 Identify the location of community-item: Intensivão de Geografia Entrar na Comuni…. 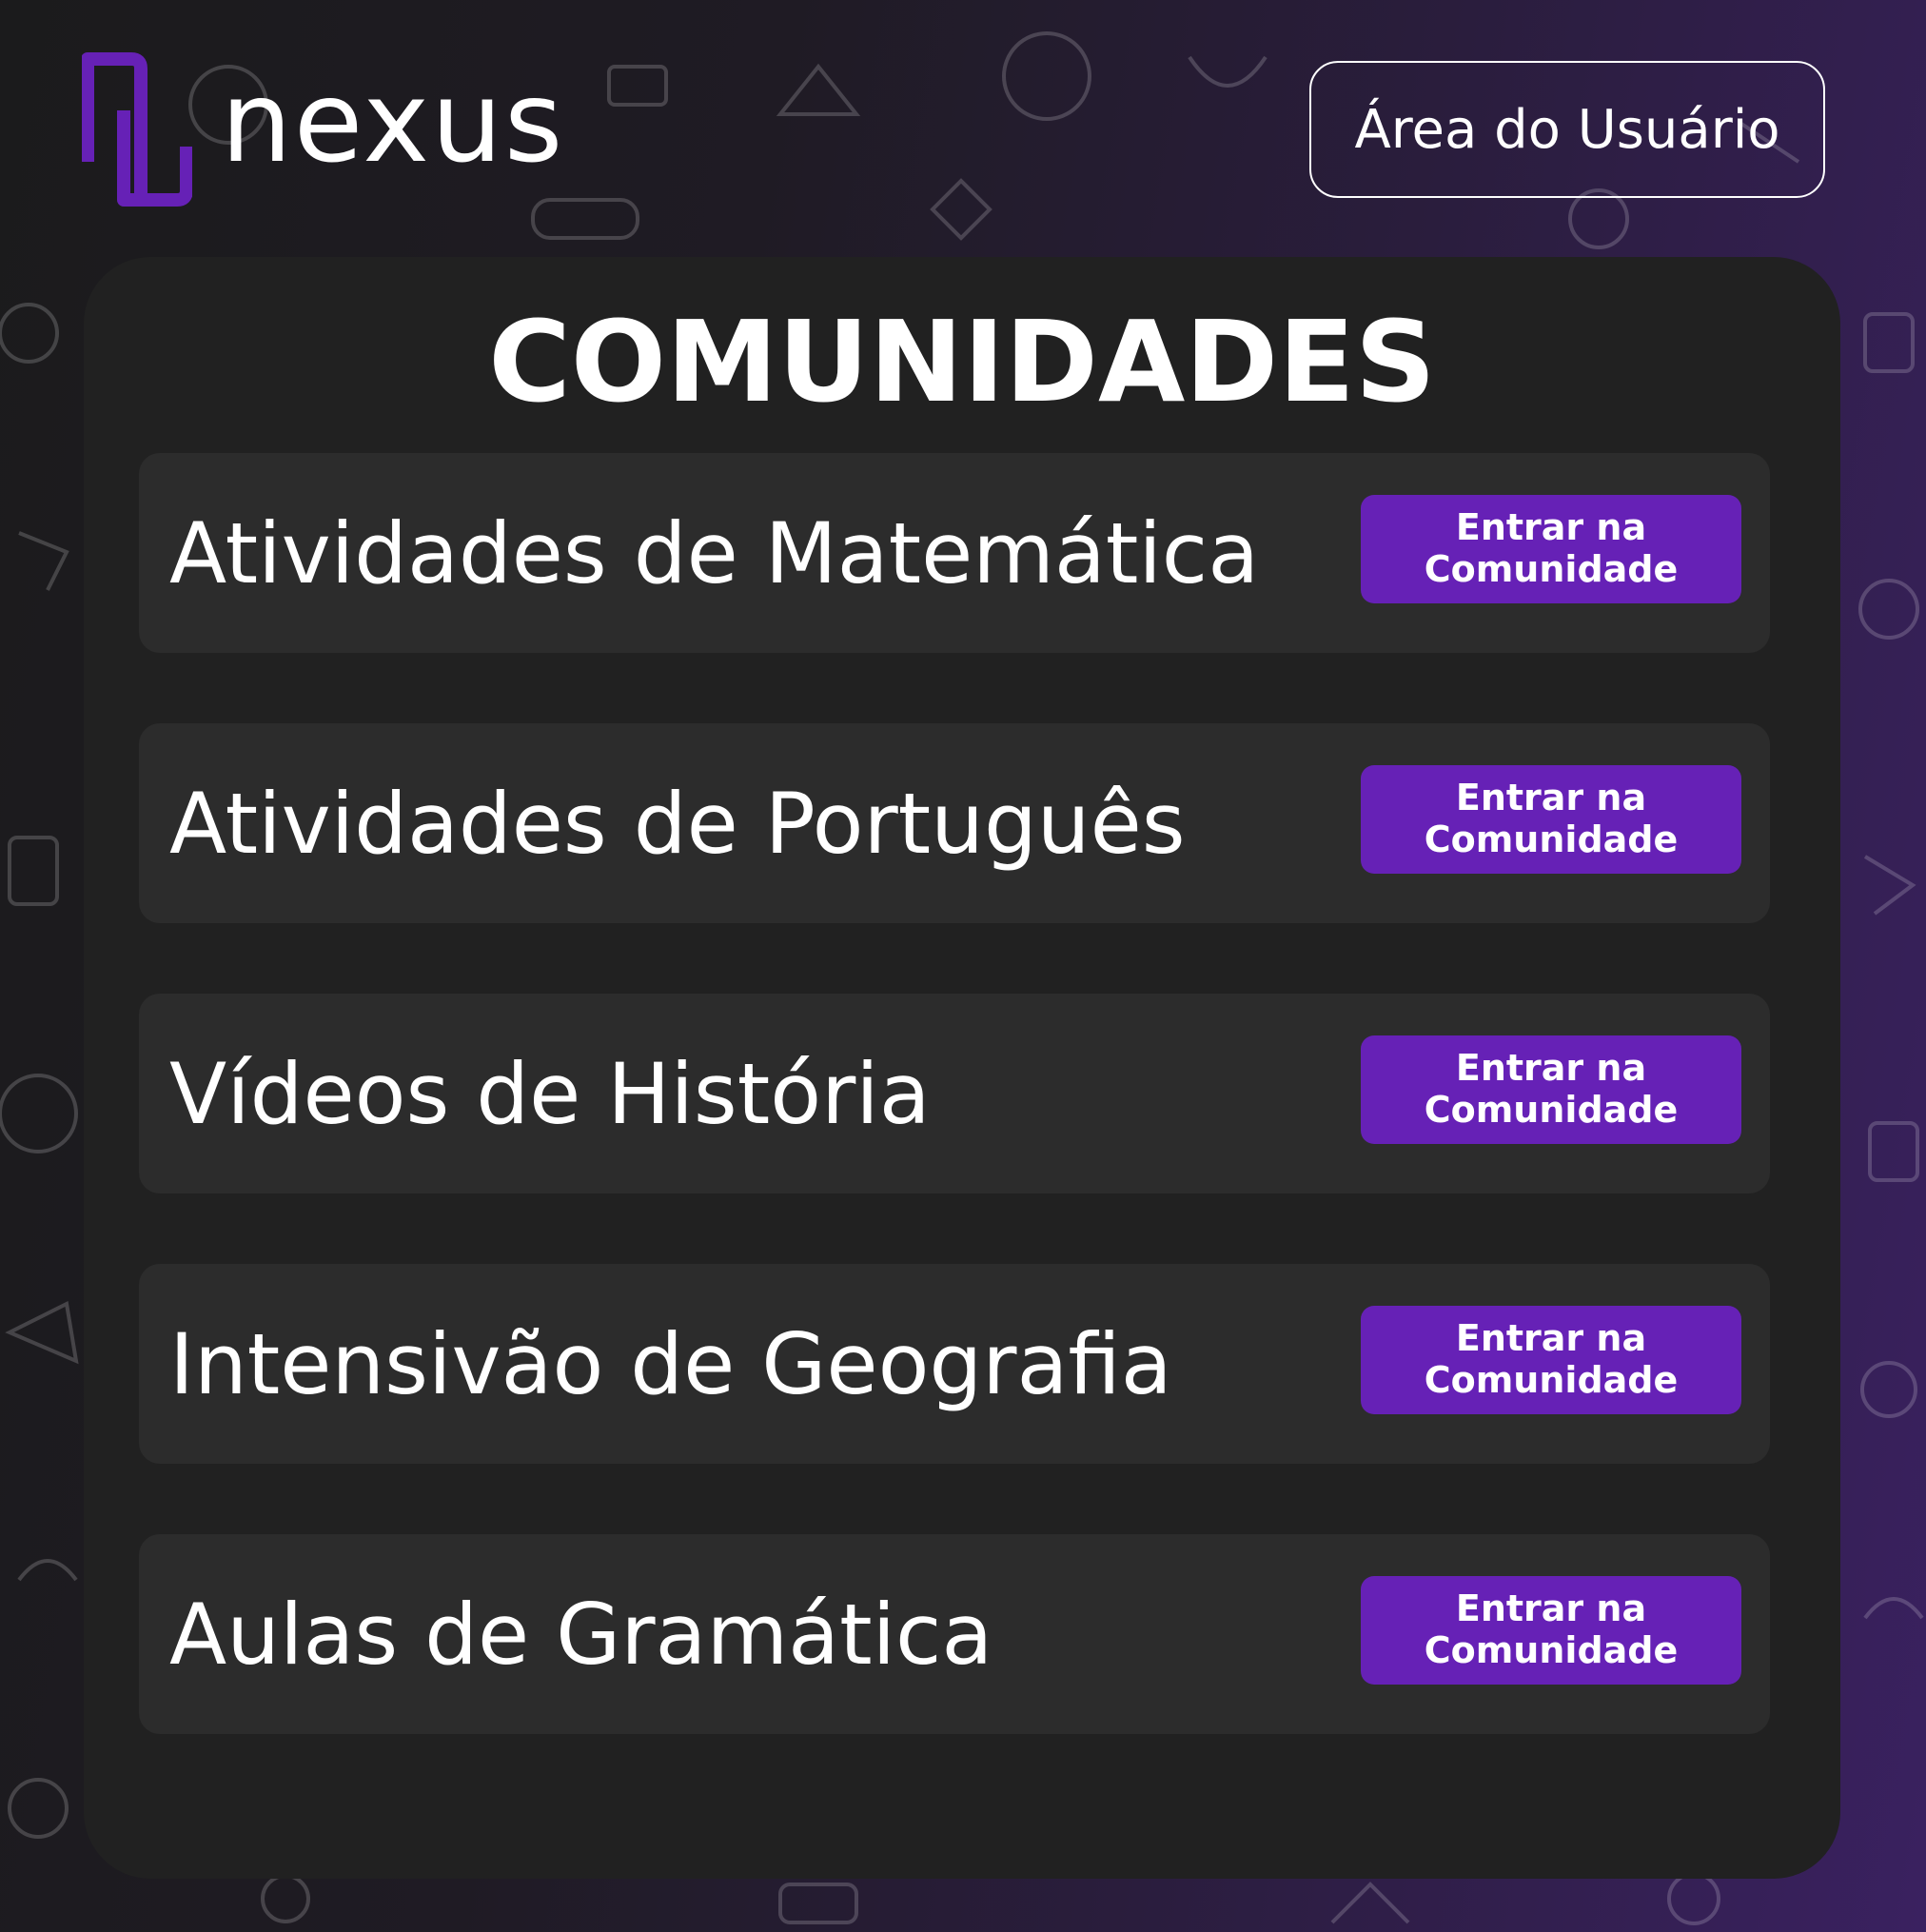
(954, 1364).